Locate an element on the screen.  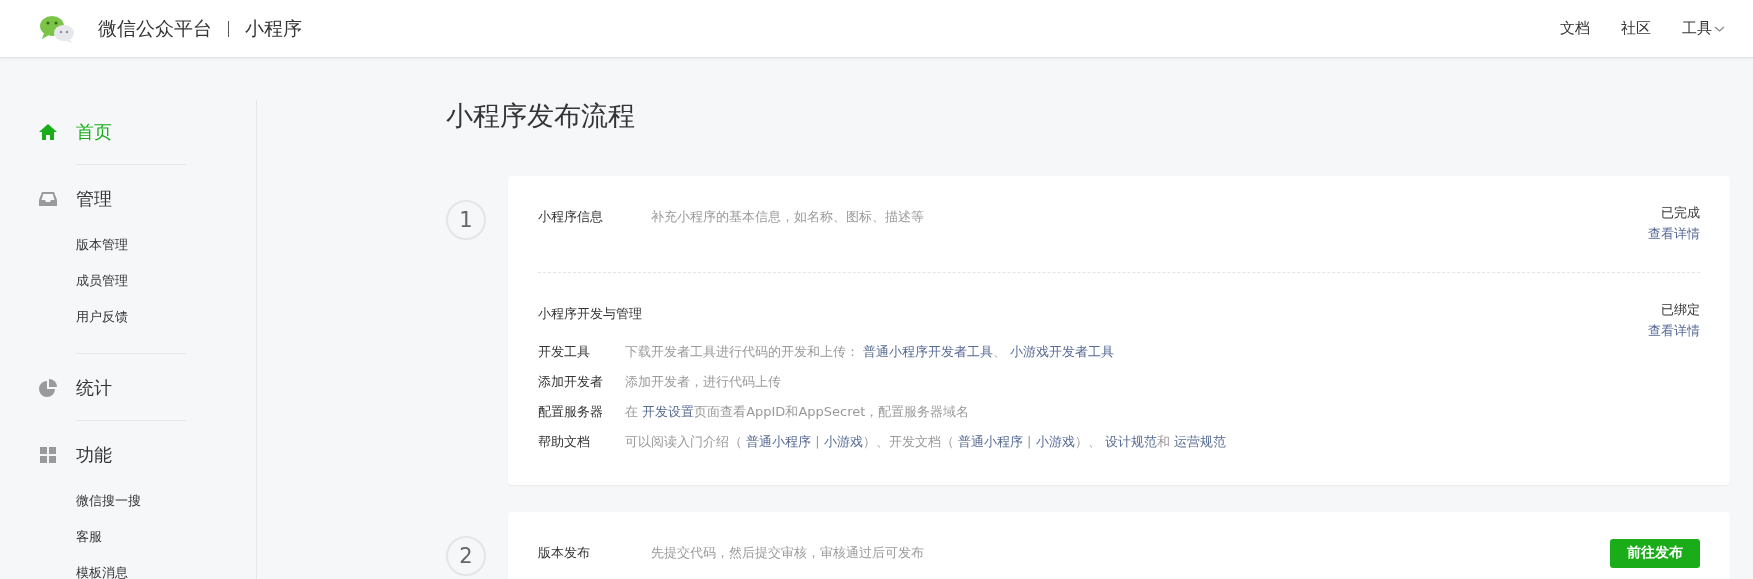
brand-name: 微信公众平台 is located at coordinates (155, 28).